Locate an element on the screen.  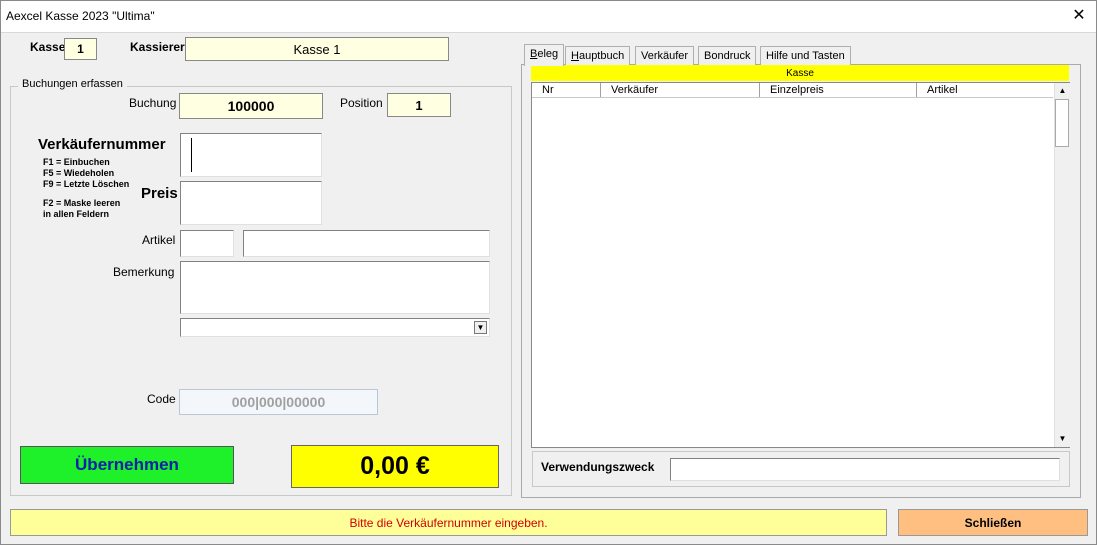
position-field: 1 is located at coordinates (419, 105).